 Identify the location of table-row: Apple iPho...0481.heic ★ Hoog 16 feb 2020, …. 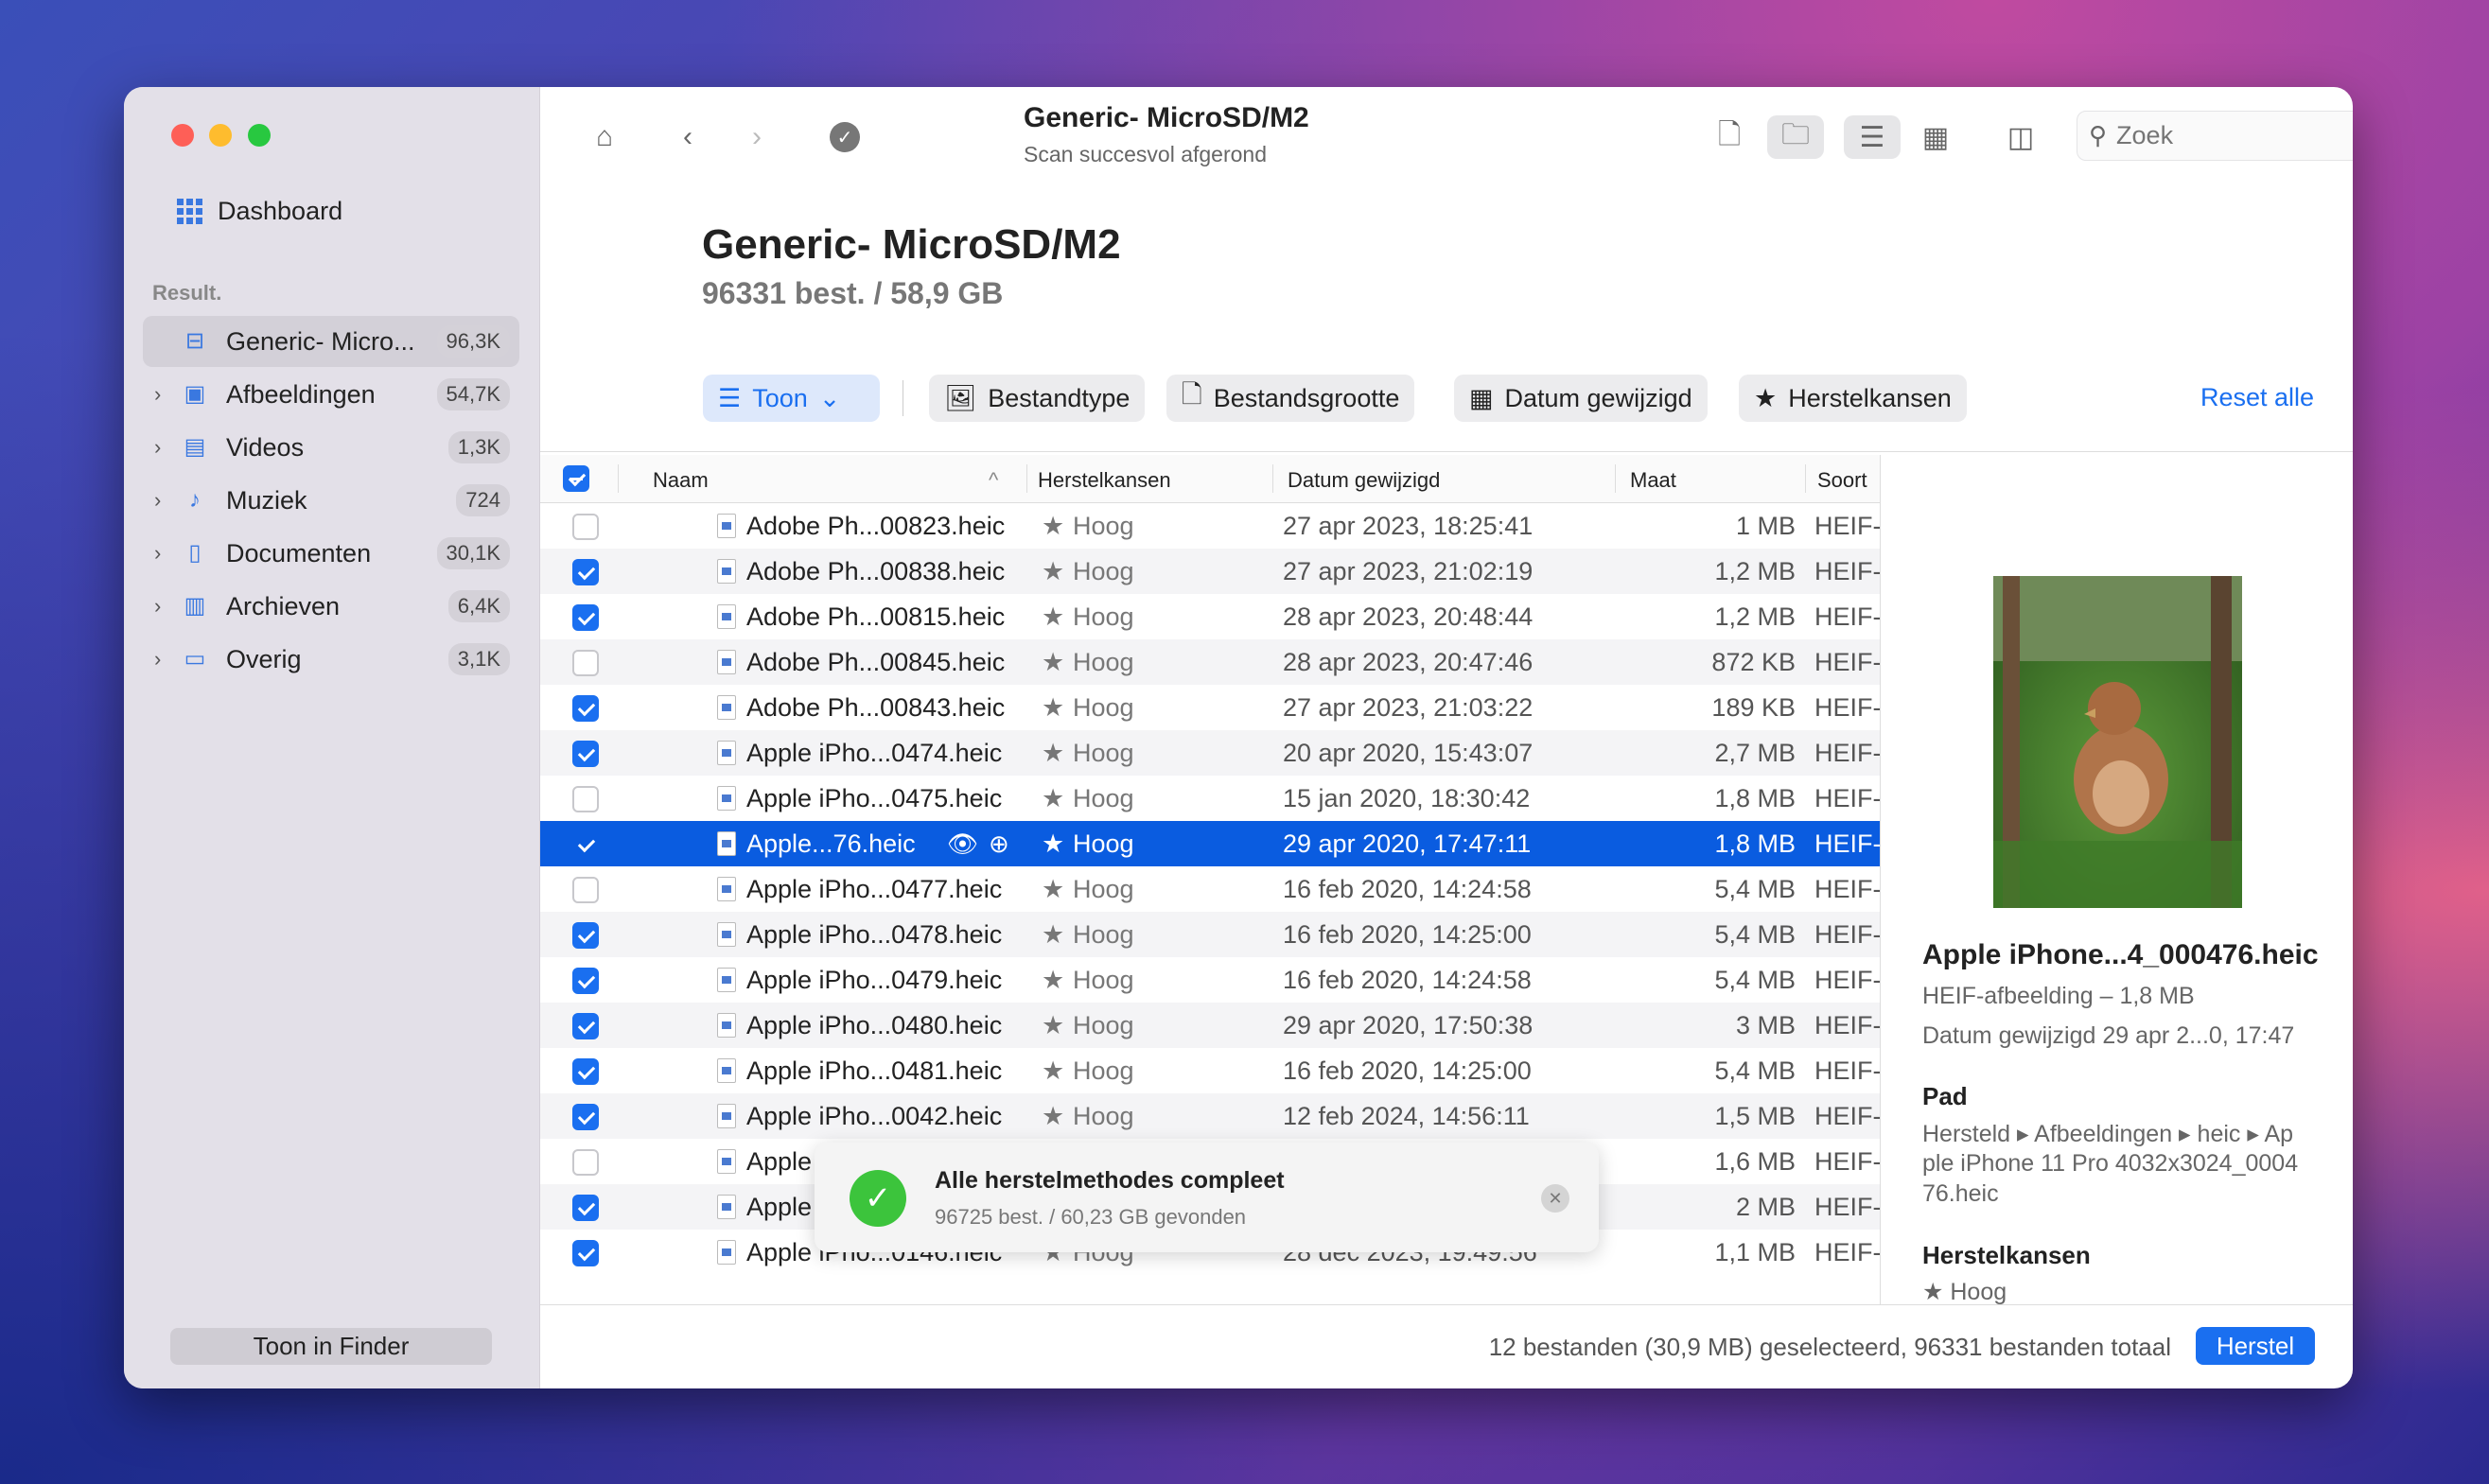
(1210, 1071).